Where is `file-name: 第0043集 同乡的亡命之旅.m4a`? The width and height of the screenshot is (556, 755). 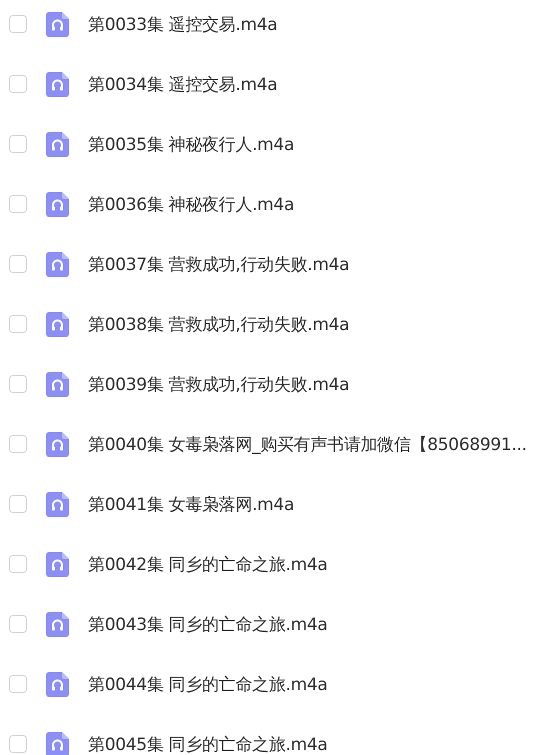 file-name: 第0043集 同乡的亡命之旅.m4a is located at coordinates (208, 624).